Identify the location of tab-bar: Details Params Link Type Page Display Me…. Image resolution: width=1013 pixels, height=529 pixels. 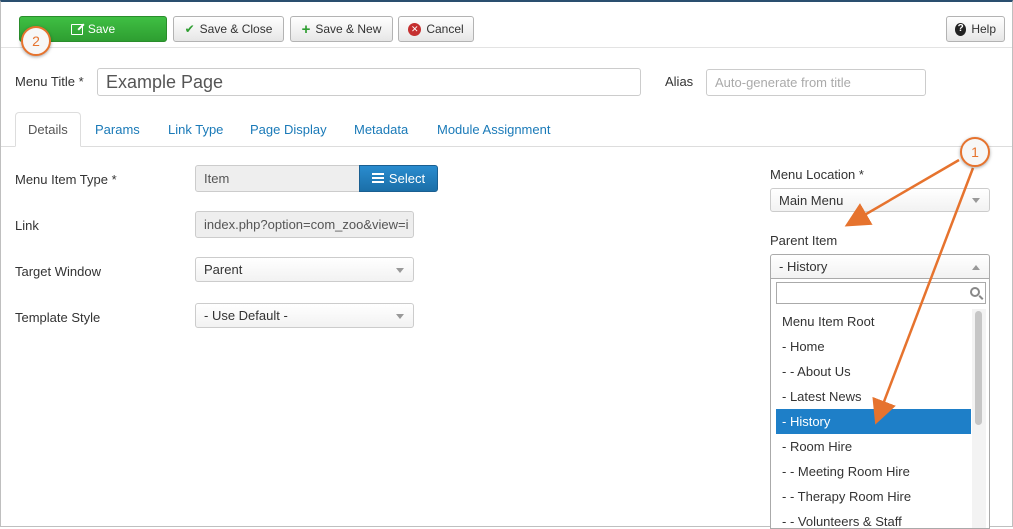
(506, 129).